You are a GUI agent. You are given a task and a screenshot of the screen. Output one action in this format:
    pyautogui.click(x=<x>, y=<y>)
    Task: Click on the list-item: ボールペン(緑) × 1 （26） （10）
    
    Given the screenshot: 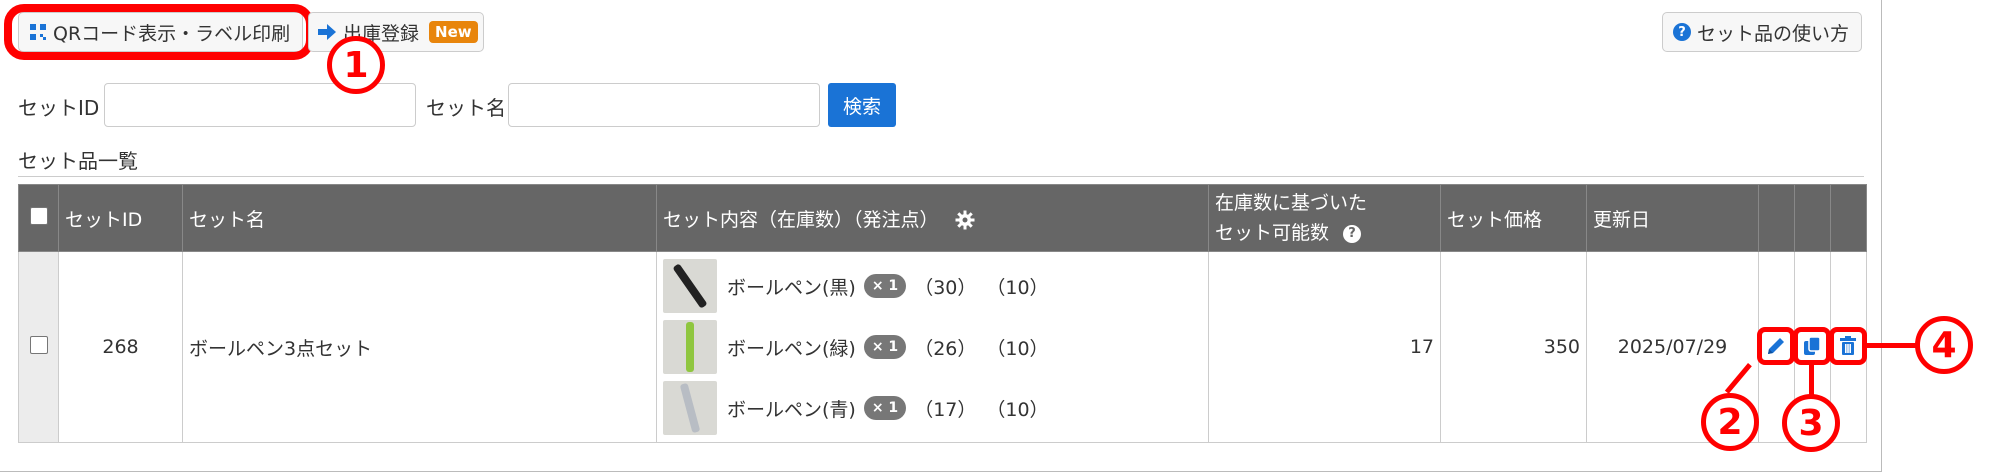 What is the action you would take?
    pyautogui.click(x=932, y=347)
    